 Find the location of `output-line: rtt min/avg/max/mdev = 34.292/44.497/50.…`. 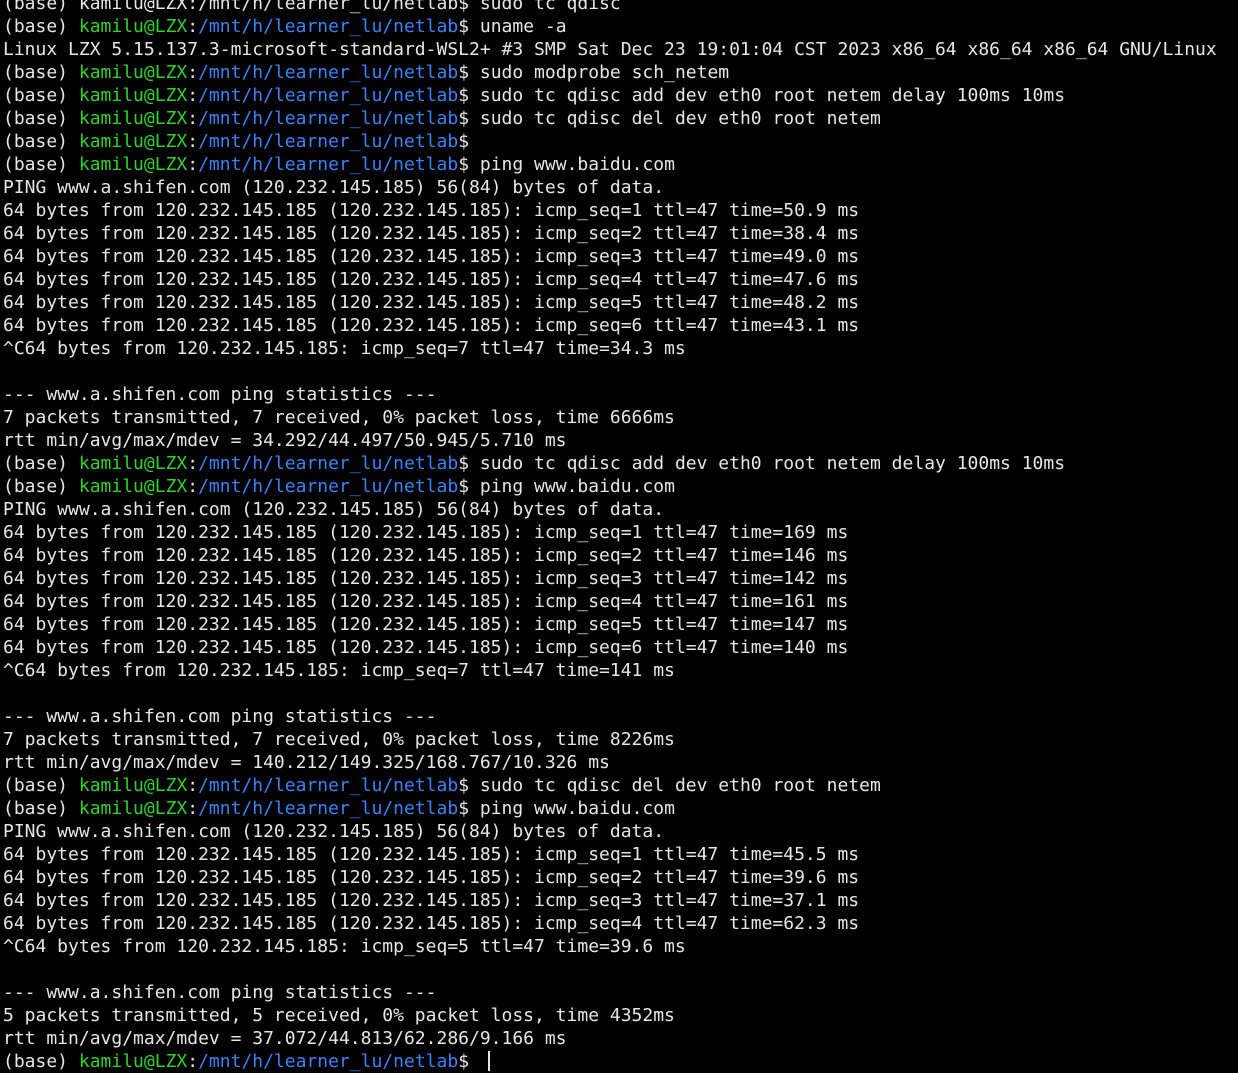

output-line: rtt min/avg/max/mdev = 34.292/44.497/50.… is located at coordinates (285, 440).